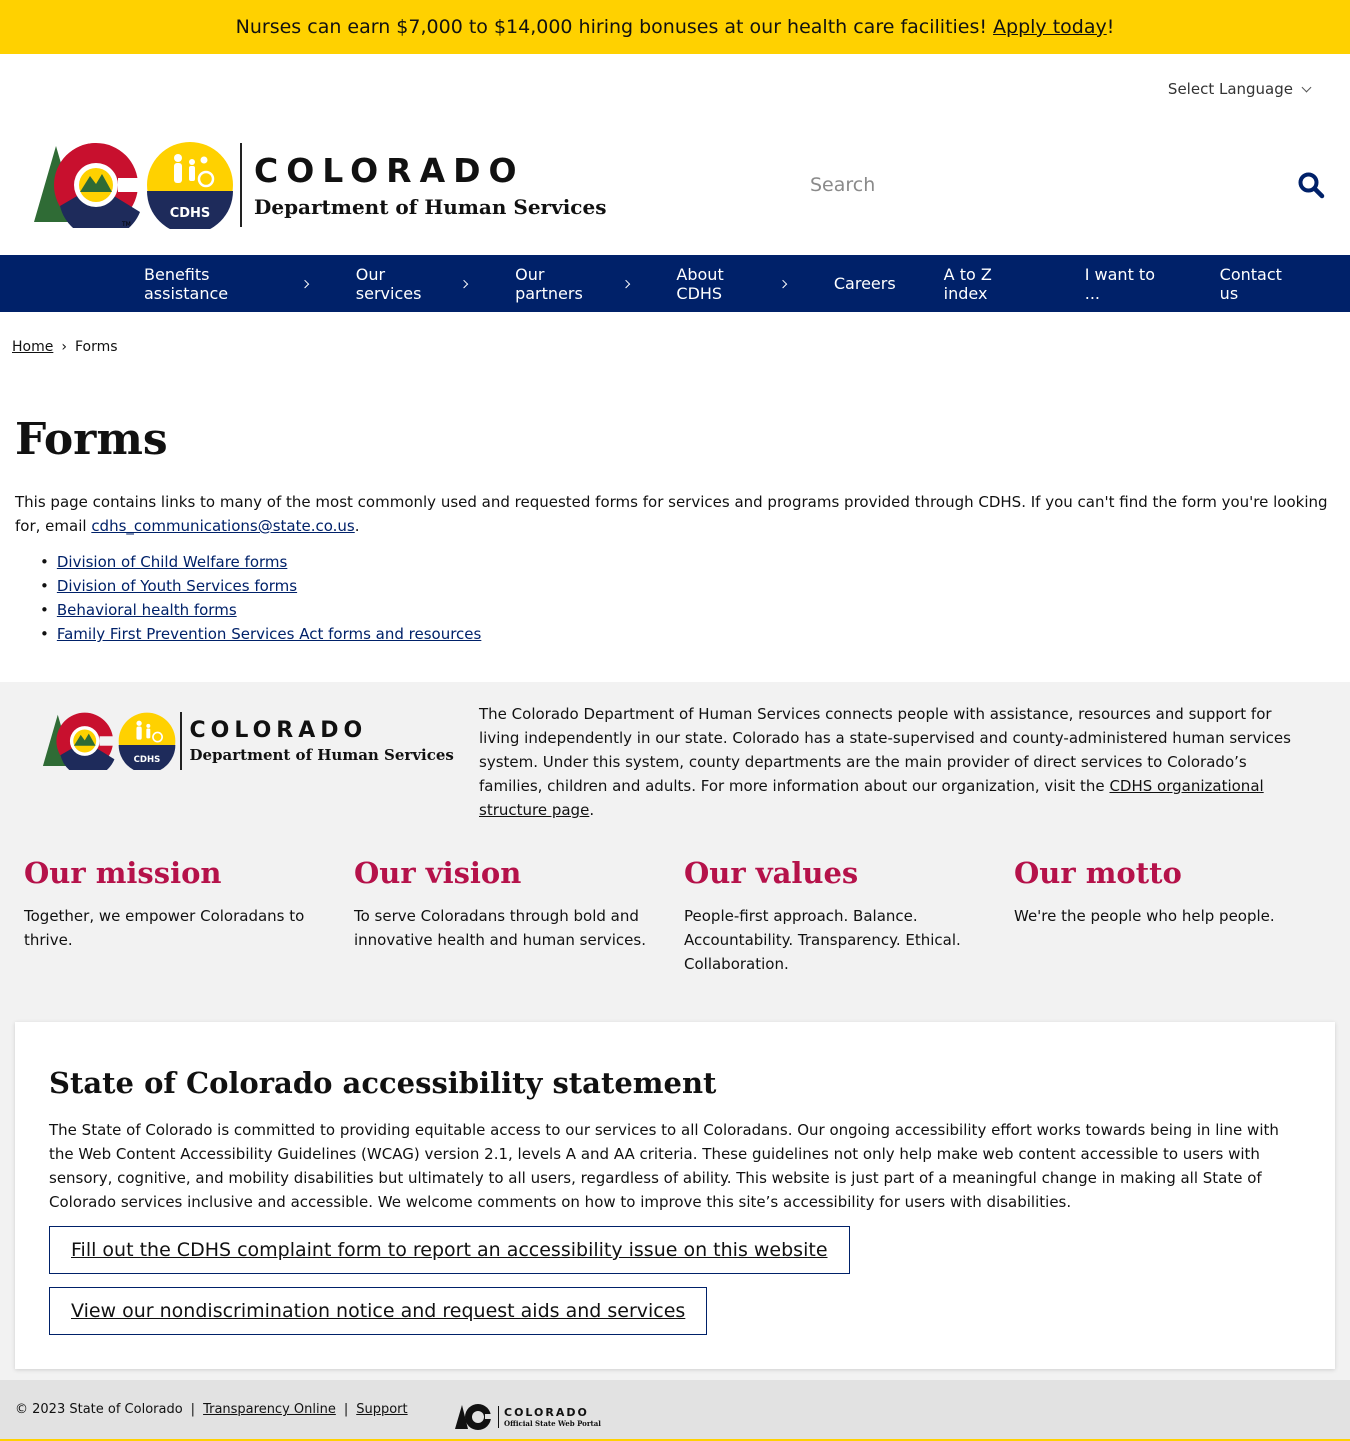 This screenshot has width=1350, height=1441. What do you see at coordinates (967, 283) in the screenshot?
I see `nav-label: A to Z index` at bounding box center [967, 283].